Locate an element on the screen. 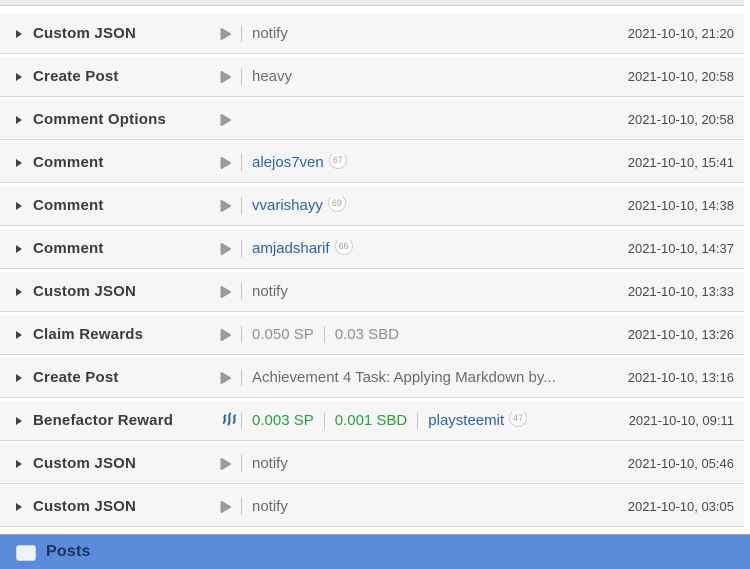 This screenshot has height=569, width=750. transaction-row: Create Post heavy 2021-10-10, 20:58 is located at coordinates (372, 77).